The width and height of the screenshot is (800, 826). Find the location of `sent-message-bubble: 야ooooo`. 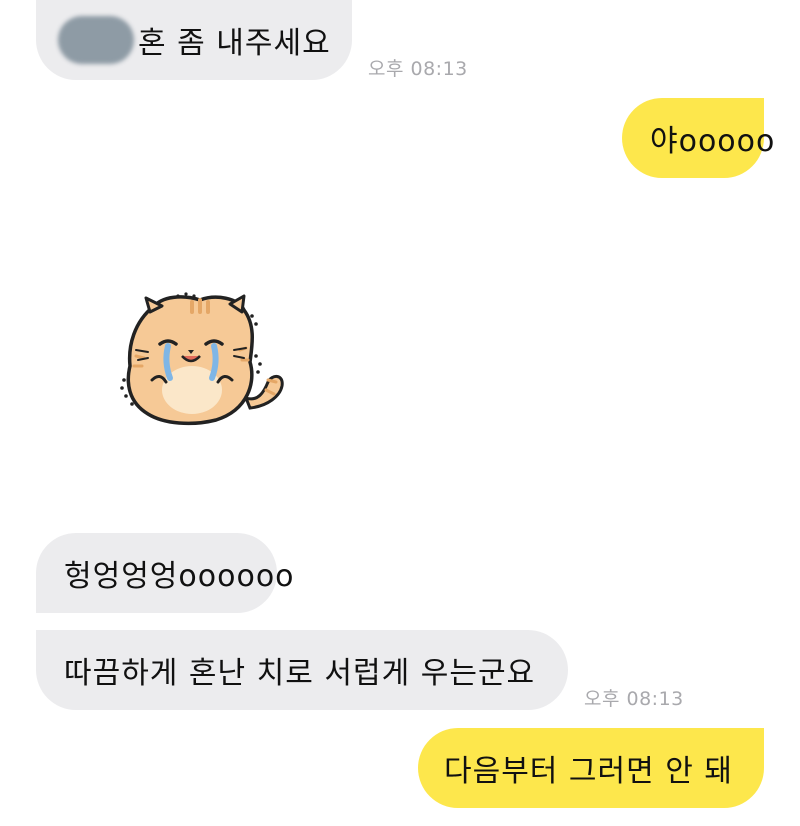

sent-message-bubble: 야ooooo is located at coordinates (698, 138).